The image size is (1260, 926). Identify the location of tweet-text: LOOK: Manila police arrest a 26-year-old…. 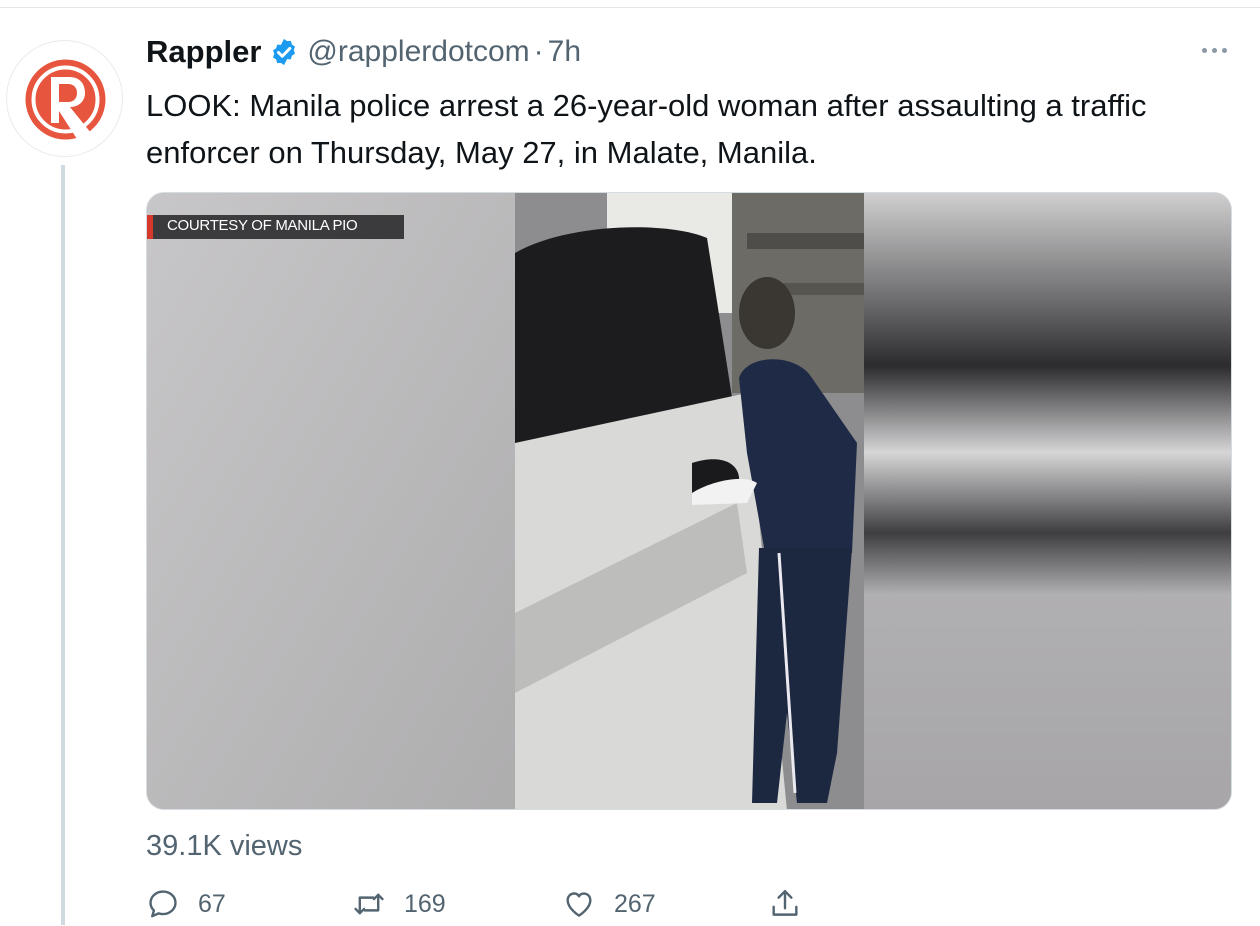
(646, 129).